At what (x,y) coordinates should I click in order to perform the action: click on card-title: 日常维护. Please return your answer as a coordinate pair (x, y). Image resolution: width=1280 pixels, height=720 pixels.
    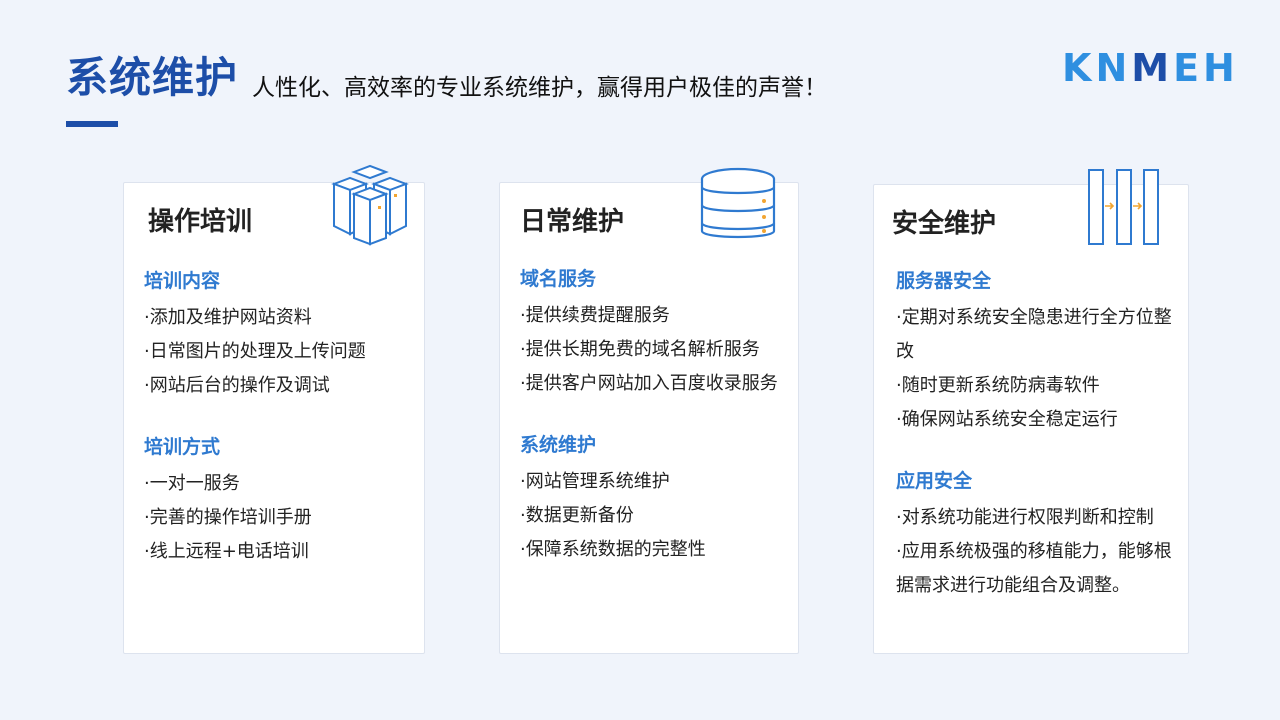
    Looking at the image, I should click on (572, 222).